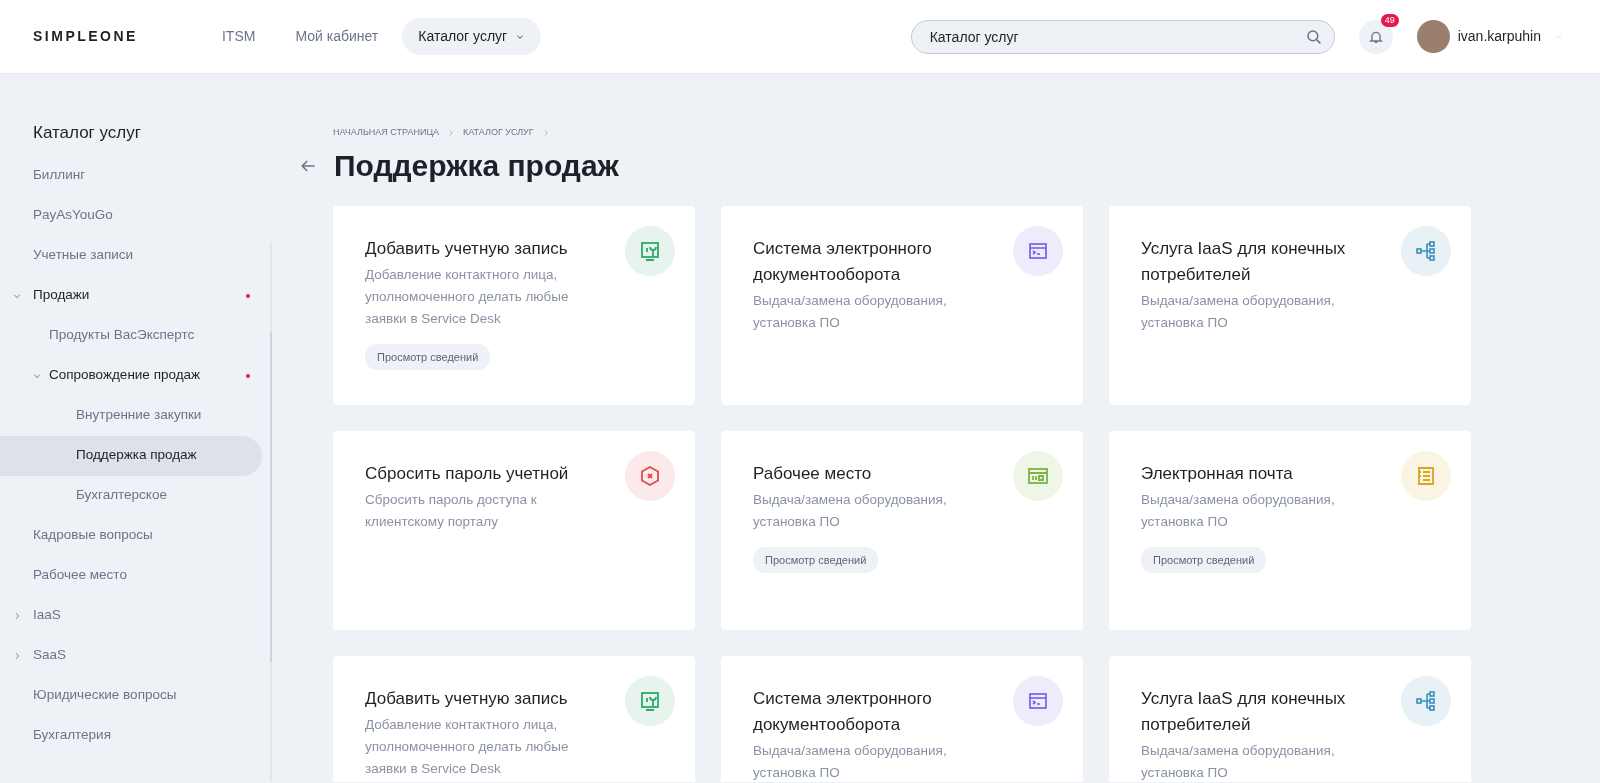 Image resolution: width=1600 pixels, height=783 pixels. Describe the element at coordinates (498, 133) in the screenshot. I see `breadcrumb-link: КАТАЛОГ УСЛУГ` at that location.